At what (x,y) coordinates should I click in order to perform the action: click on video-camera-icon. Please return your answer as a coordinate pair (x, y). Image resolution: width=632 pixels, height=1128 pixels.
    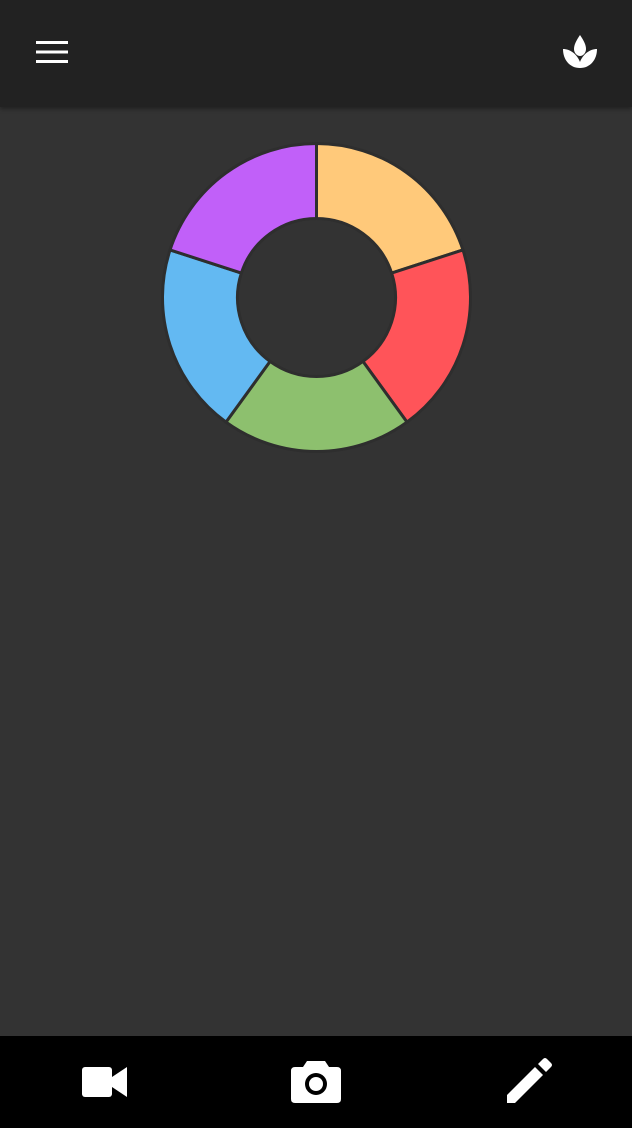
    Looking at the image, I should click on (104, 1082).